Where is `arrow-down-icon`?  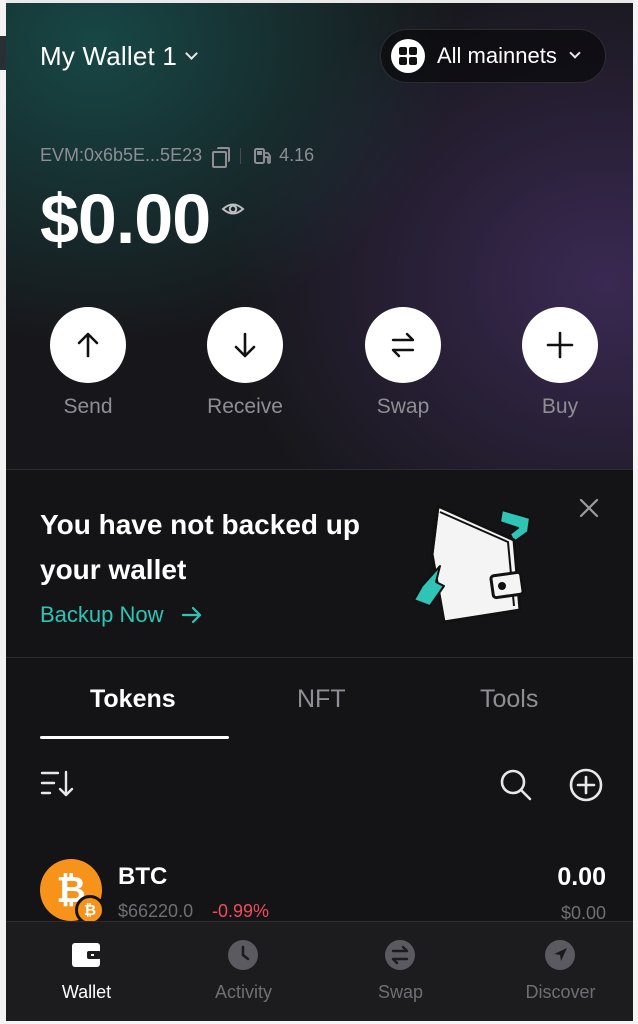
arrow-down-icon is located at coordinates (245, 345).